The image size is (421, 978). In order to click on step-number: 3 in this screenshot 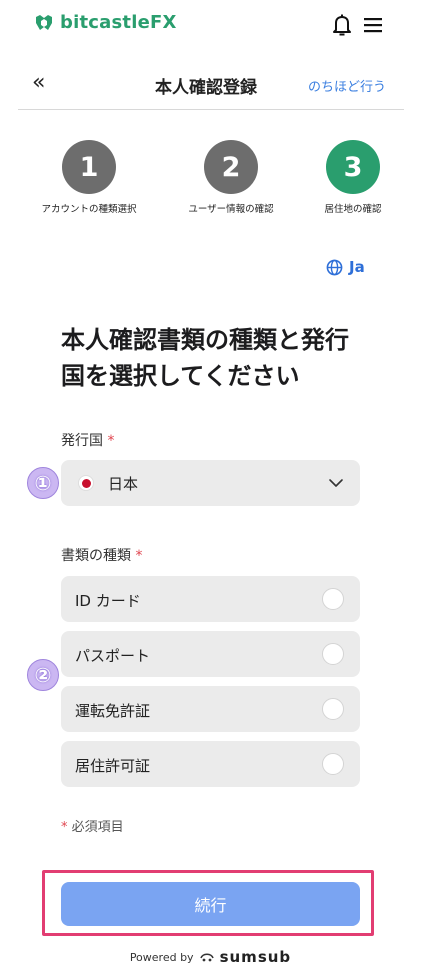, I will do `click(353, 167)`.